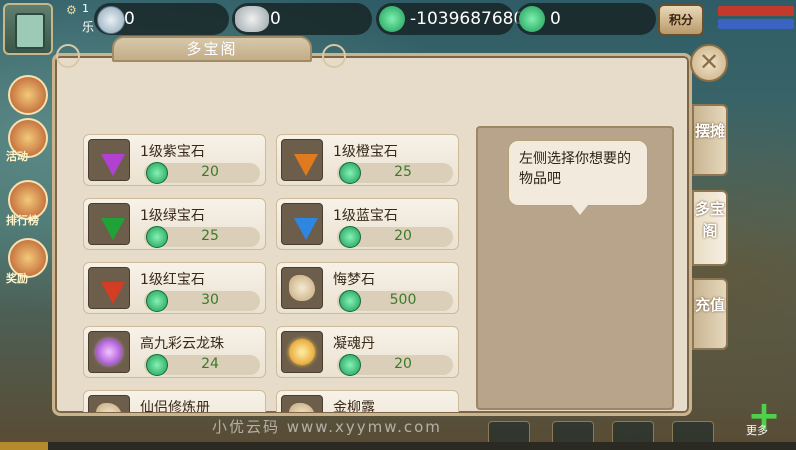 The height and width of the screenshot is (450, 796). I want to click on close-button: ✕, so click(709, 63).